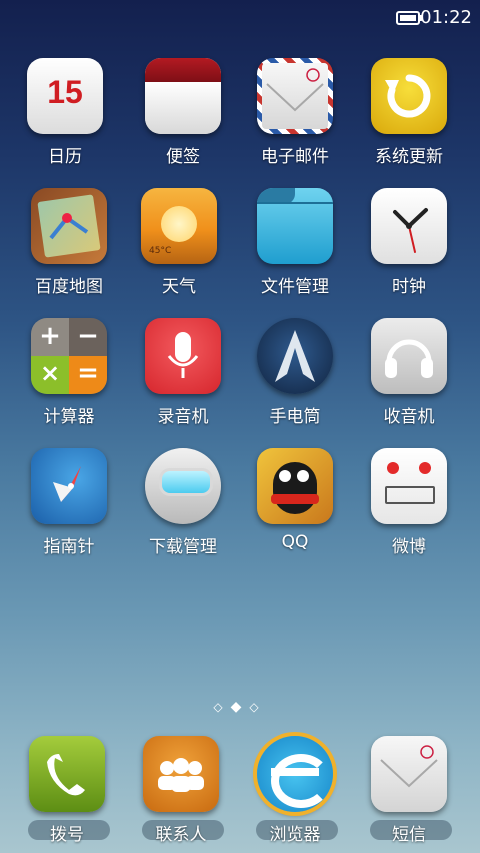  What do you see at coordinates (409, 417) in the screenshot?
I see `app-label: 收音机` at bounding box center [409, 417].